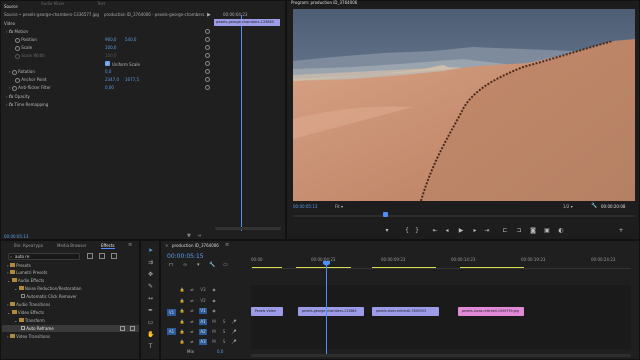 The width and height of the screenshot is (640, 360). Describe the element at coordinates (171, 312) in the screenshot. I see `source-patch-v1: V1` at that location.